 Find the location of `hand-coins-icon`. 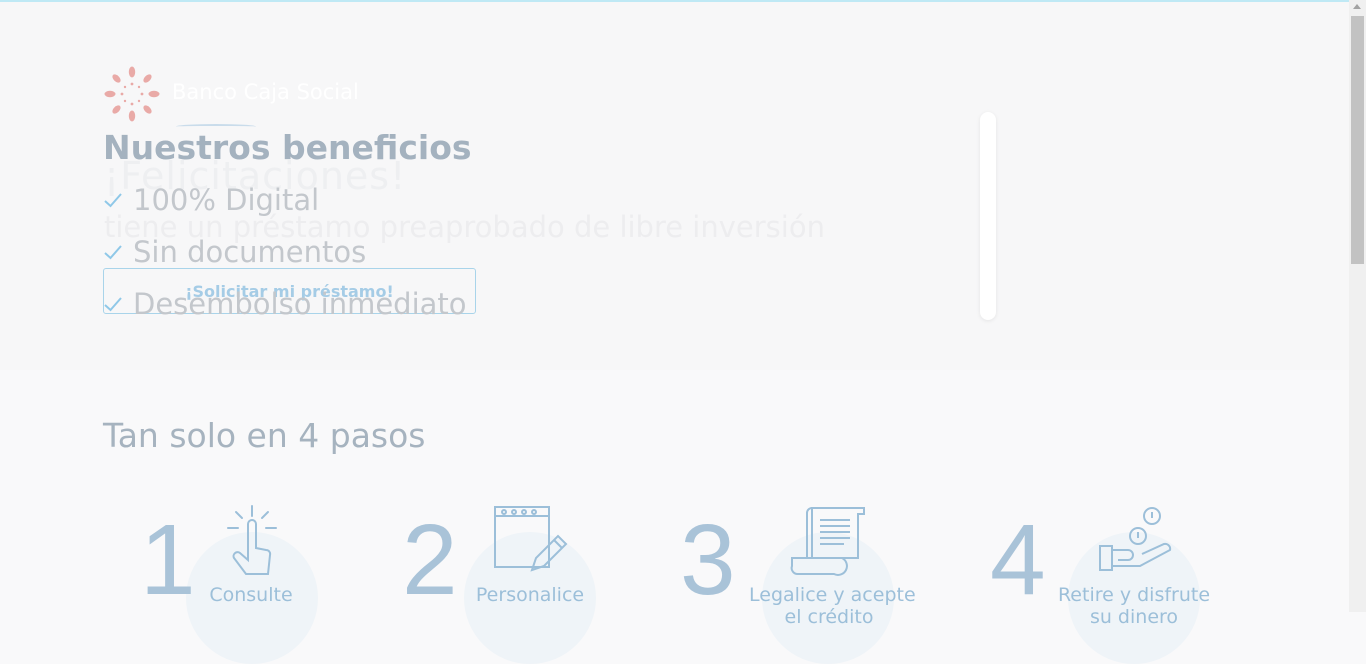

hand-coins-icon is located at coordinates (1135, 539).